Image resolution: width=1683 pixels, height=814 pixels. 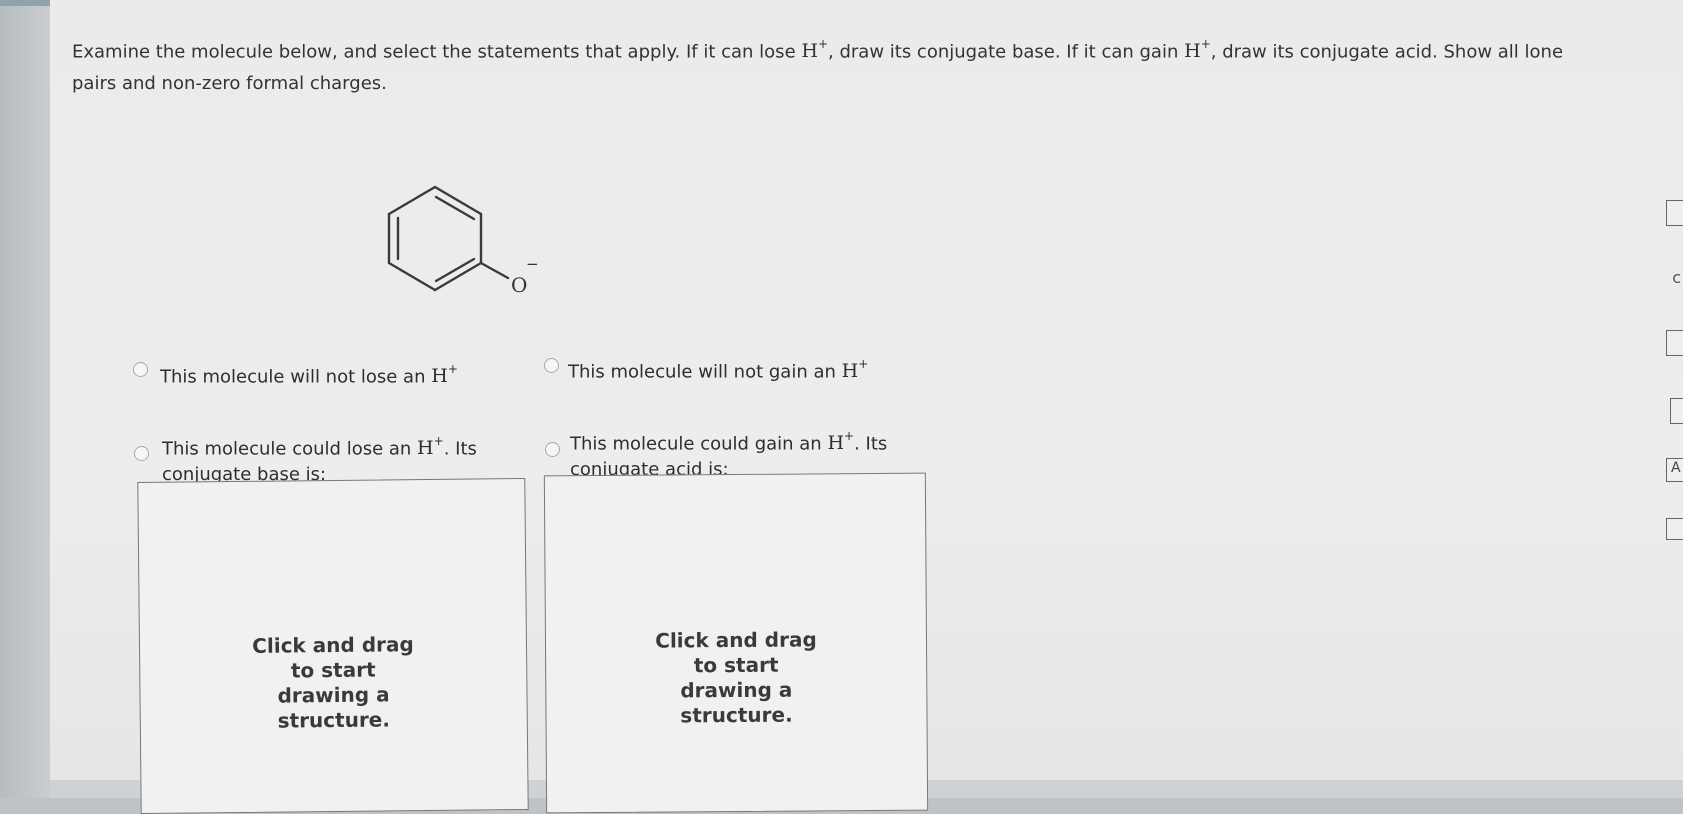 I want to click on left-rail, so click(x=25, y=399).